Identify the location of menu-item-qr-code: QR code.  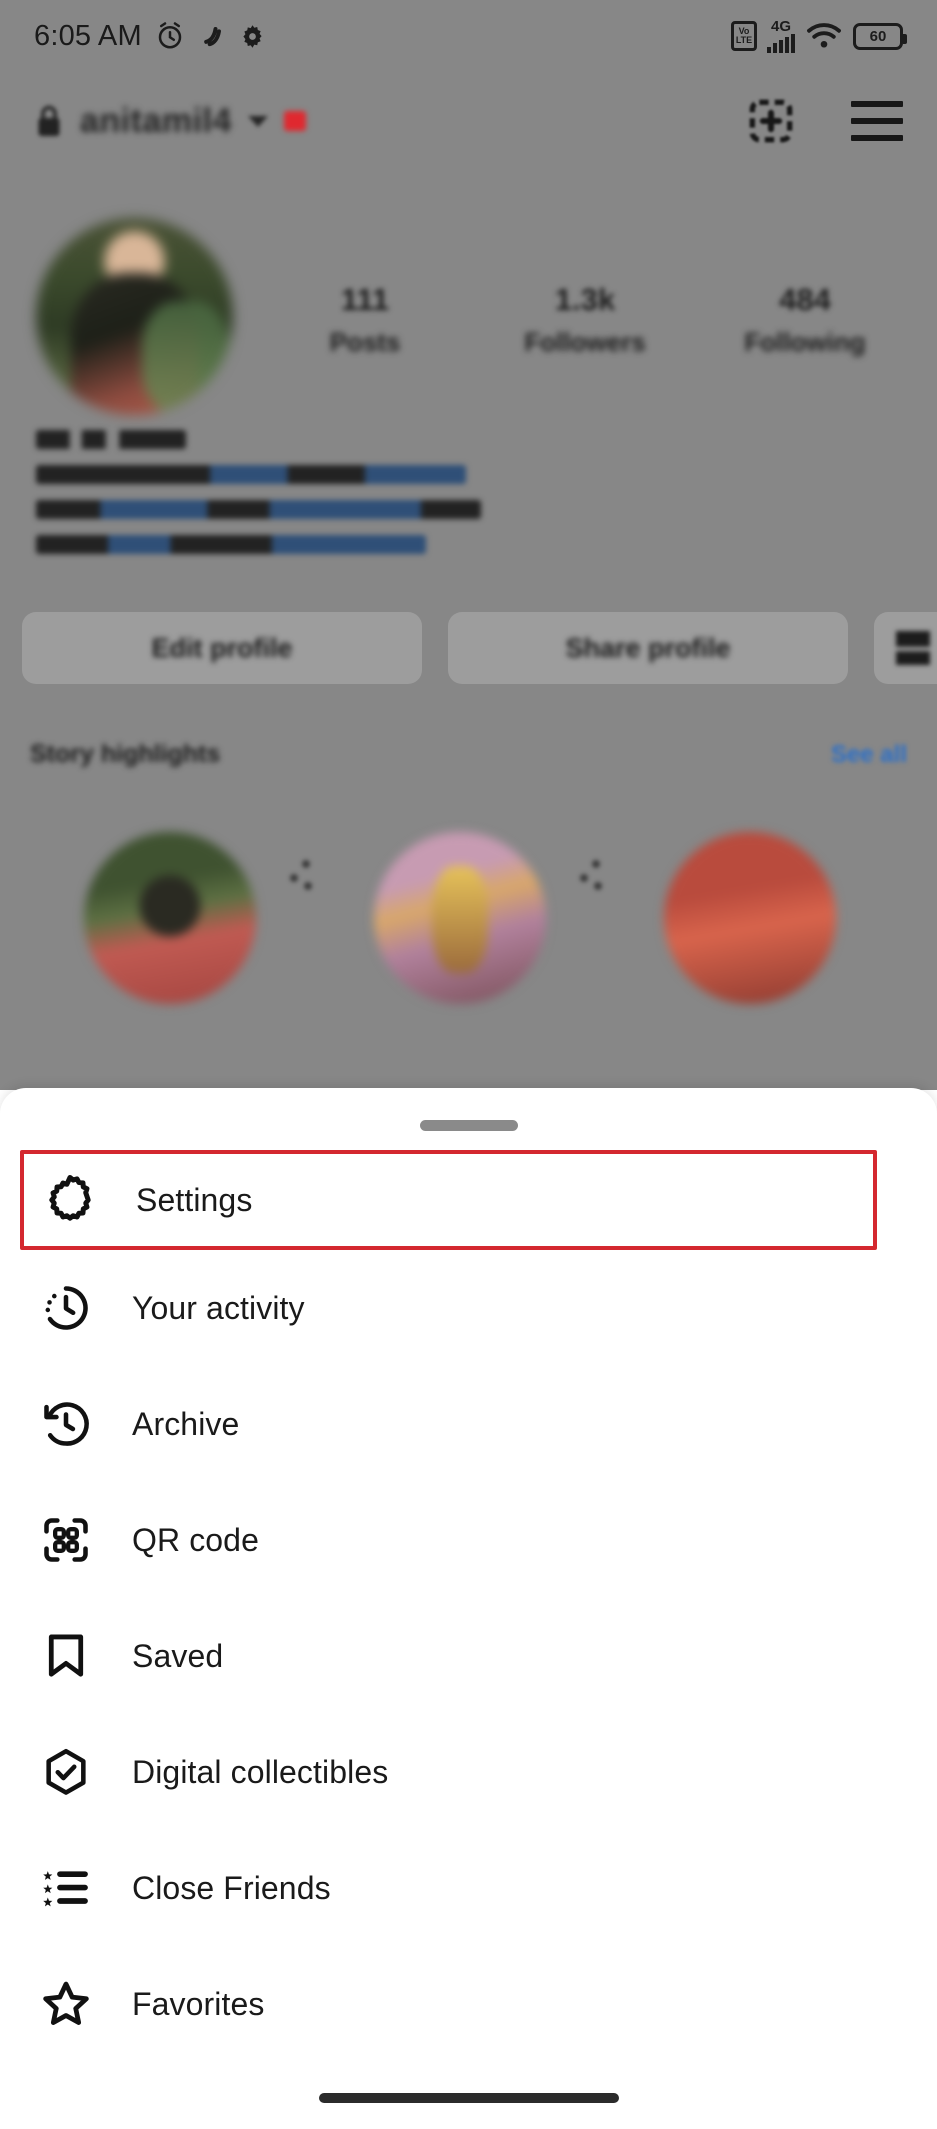
(468, 1540).